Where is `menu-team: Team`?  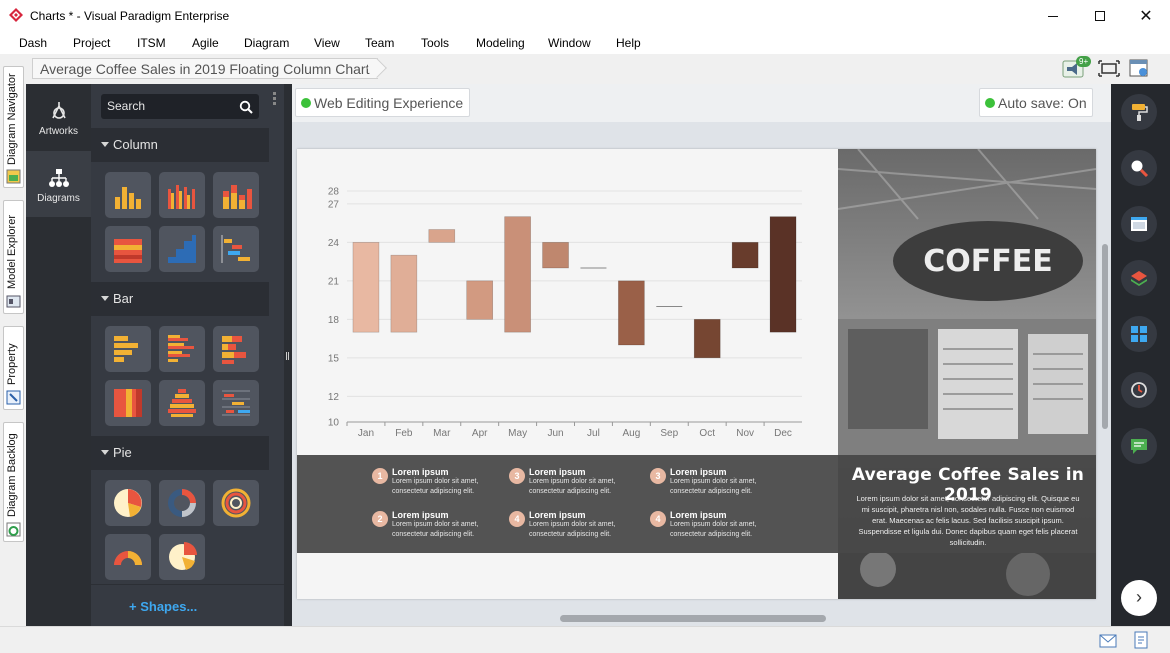 menu-team: Team is located at coordinates (379, 43).